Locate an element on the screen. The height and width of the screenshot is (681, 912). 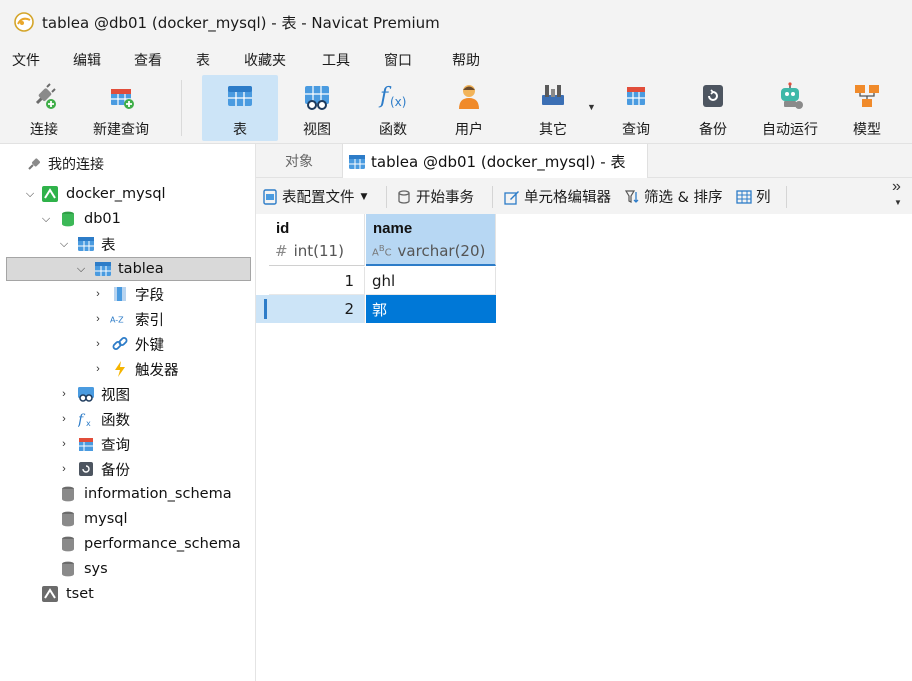
model-button: 模型 is located at coordinates (867, 108).